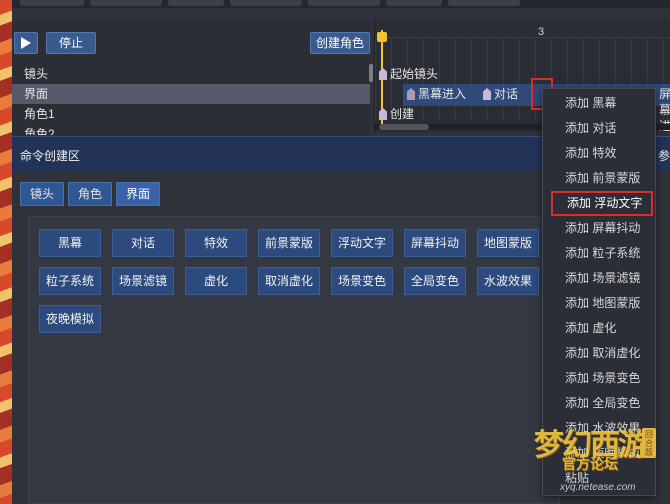 The height and width of the screenshot is (504, 670). I want to click on play-icon, so click(26, 43).